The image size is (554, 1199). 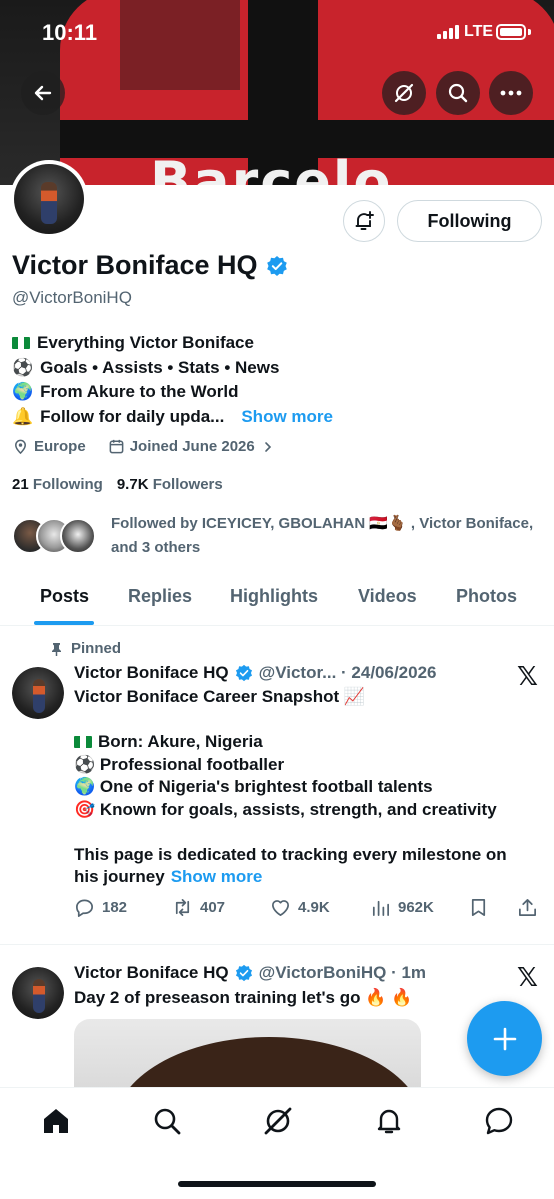 What do you see at coordinates (499, 1121) in the screenshot?
I see `messages-icon` at bounding box center [499, 1121].